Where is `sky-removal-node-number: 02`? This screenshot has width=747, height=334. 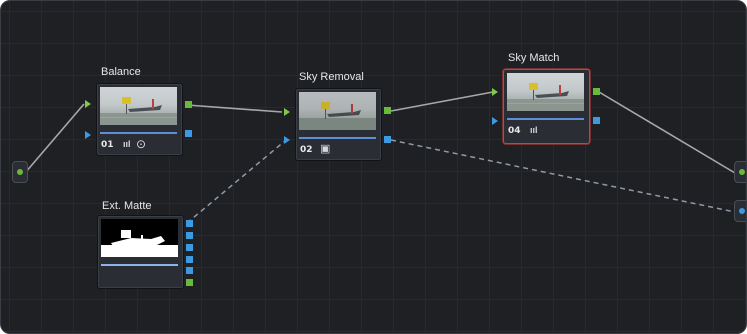
sky-removal-node-number: 02 is located at coordinates (306, 150).